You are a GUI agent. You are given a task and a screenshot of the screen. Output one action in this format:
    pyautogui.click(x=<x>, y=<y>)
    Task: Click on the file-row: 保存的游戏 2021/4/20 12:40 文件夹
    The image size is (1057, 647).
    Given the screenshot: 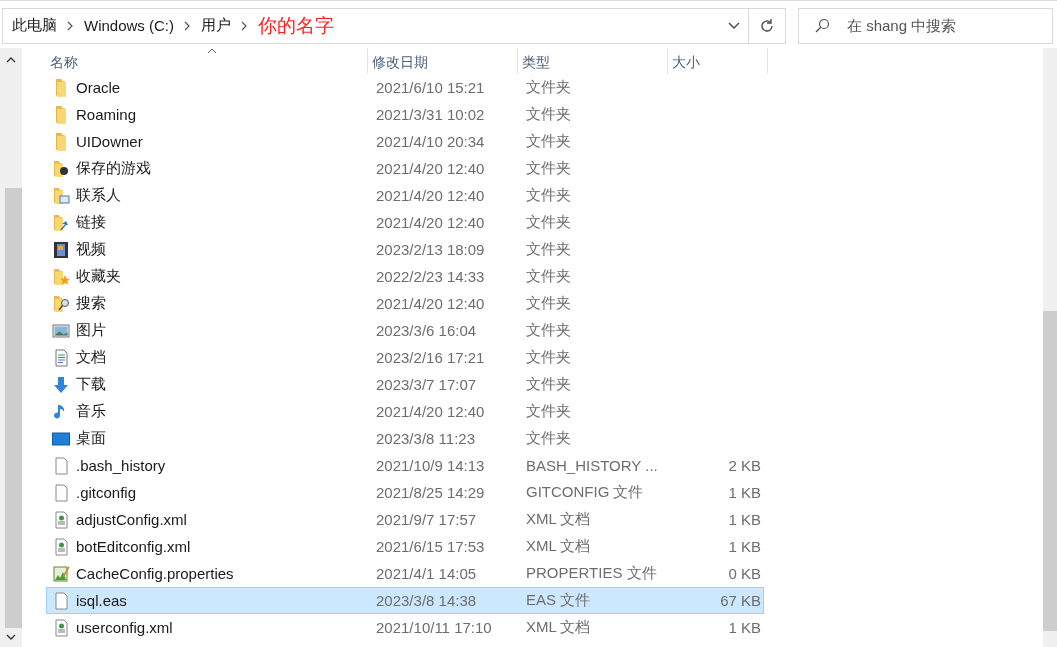 What is the action you would take?
    pyautogui.click(x=405, y=168)
    